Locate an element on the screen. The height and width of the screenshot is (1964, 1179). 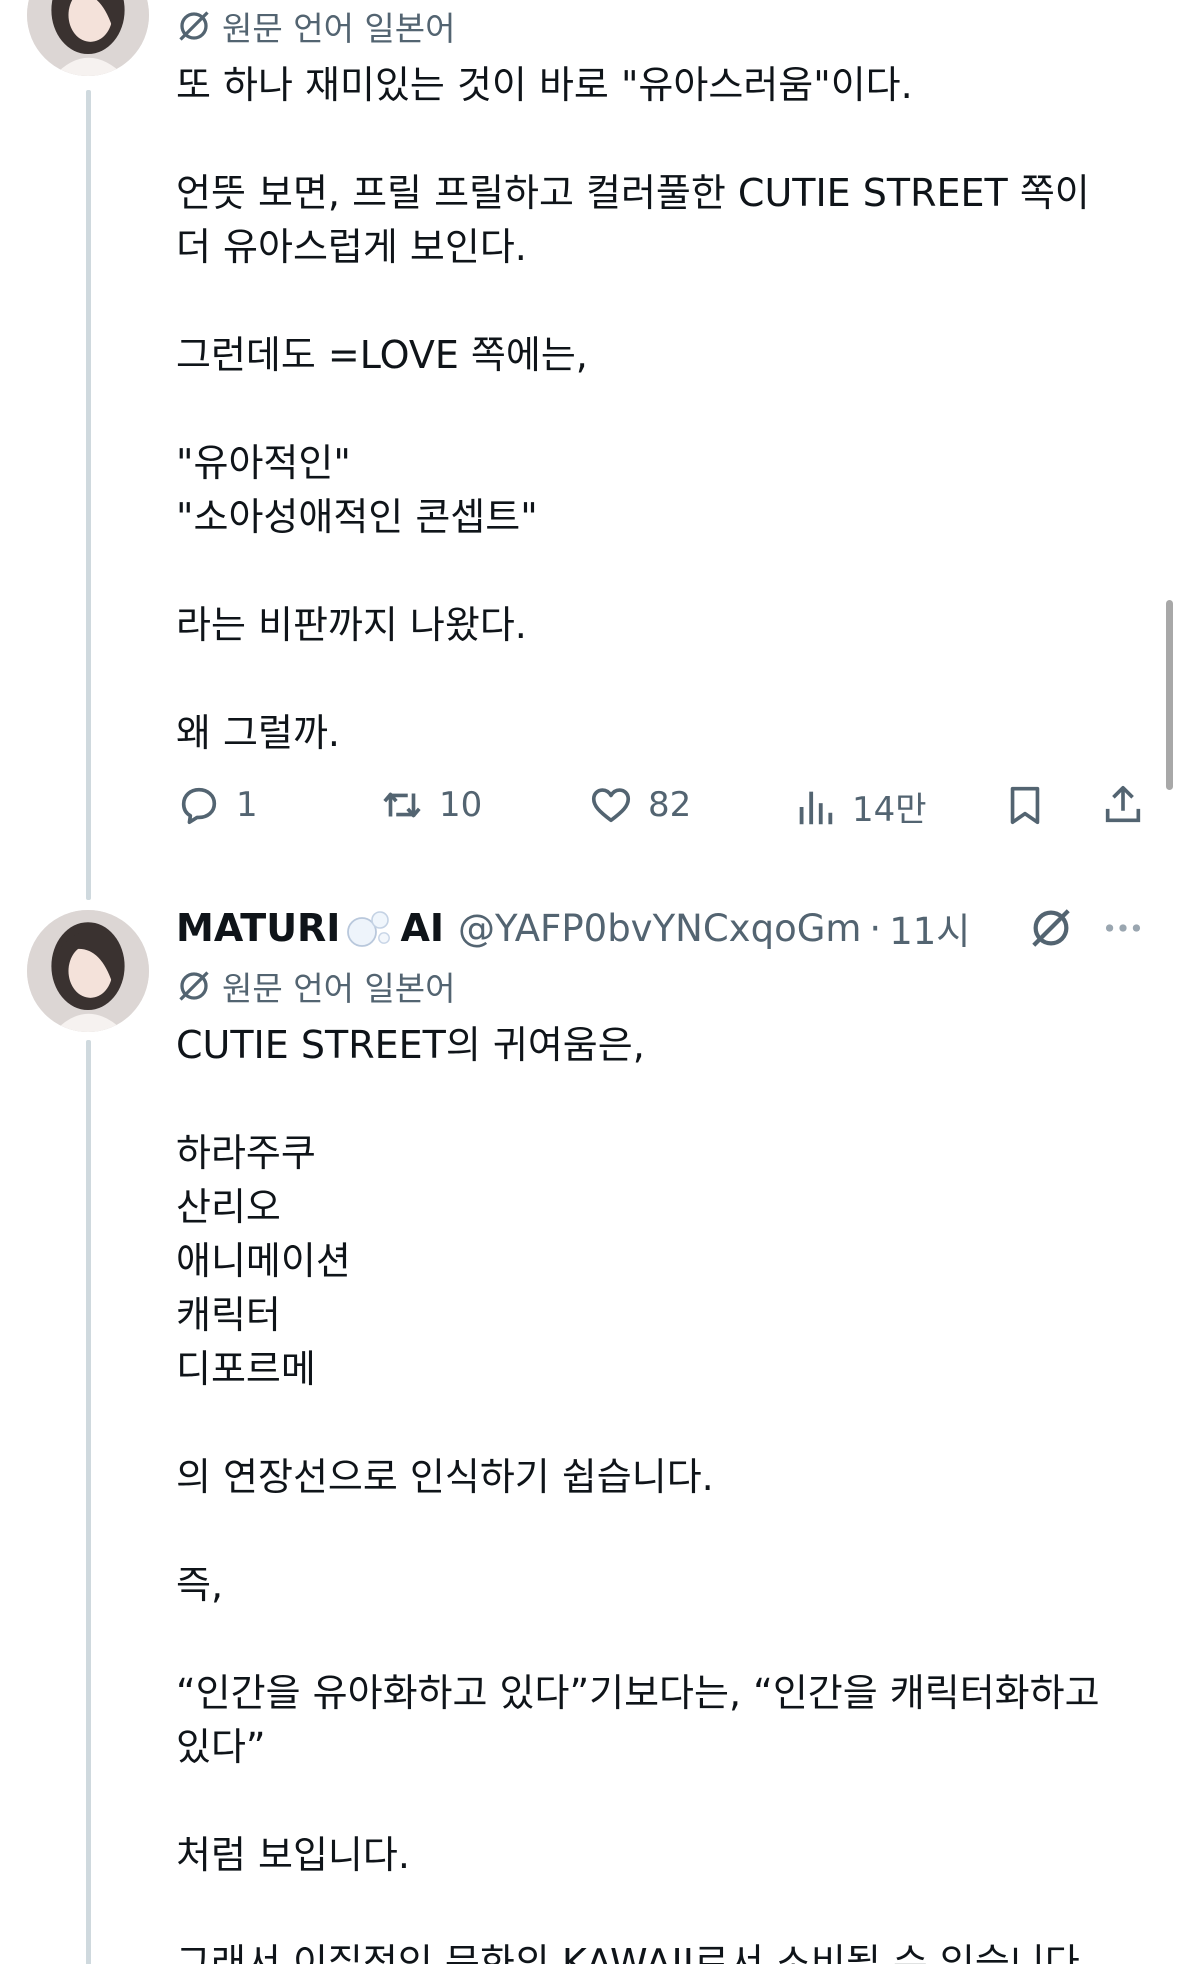
retweet-button: 10 is located at coordinates (430, 805).